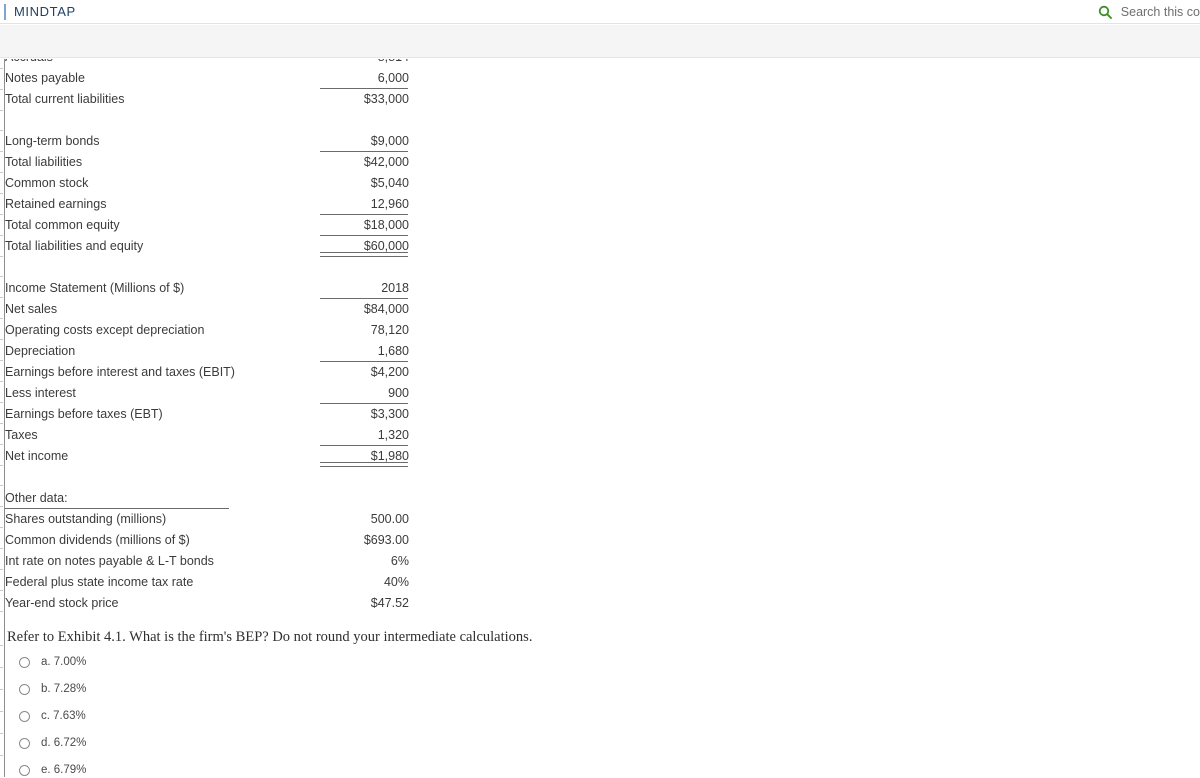  I want to click on row-label: Common stock, so click(47, 183).